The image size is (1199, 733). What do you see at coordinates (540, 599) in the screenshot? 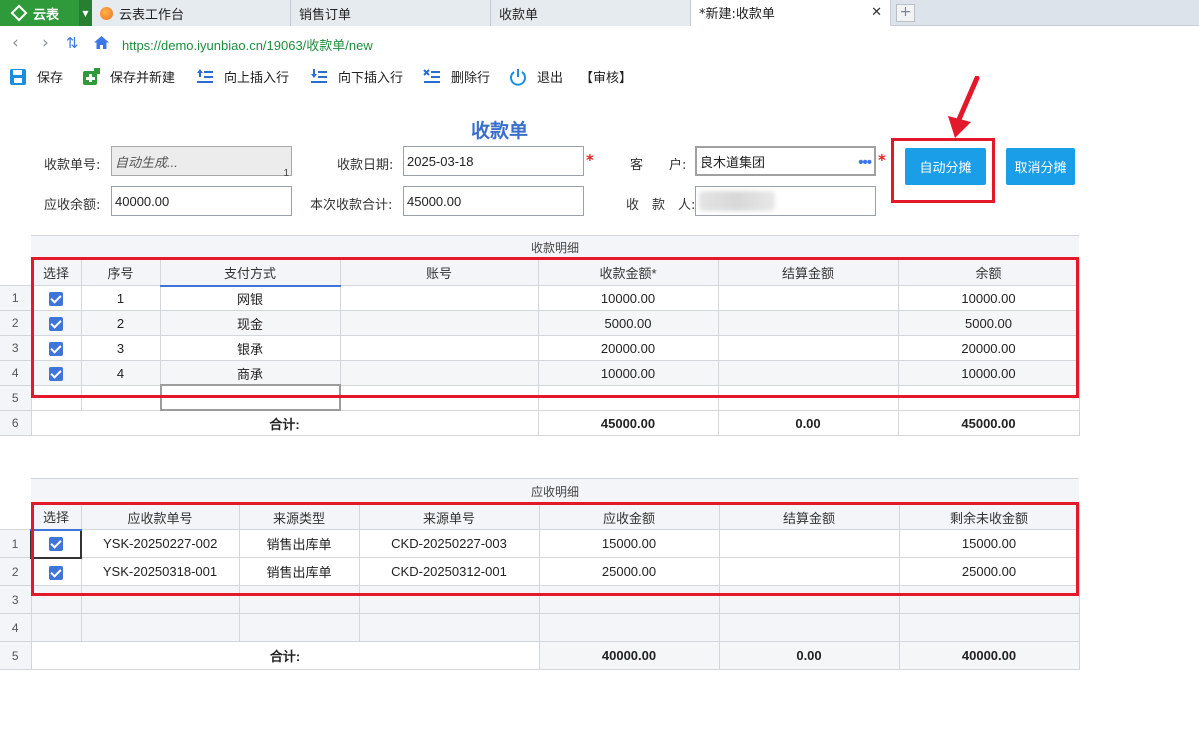
I see `table-row-empty: 3` at bounding box center [540, 599].